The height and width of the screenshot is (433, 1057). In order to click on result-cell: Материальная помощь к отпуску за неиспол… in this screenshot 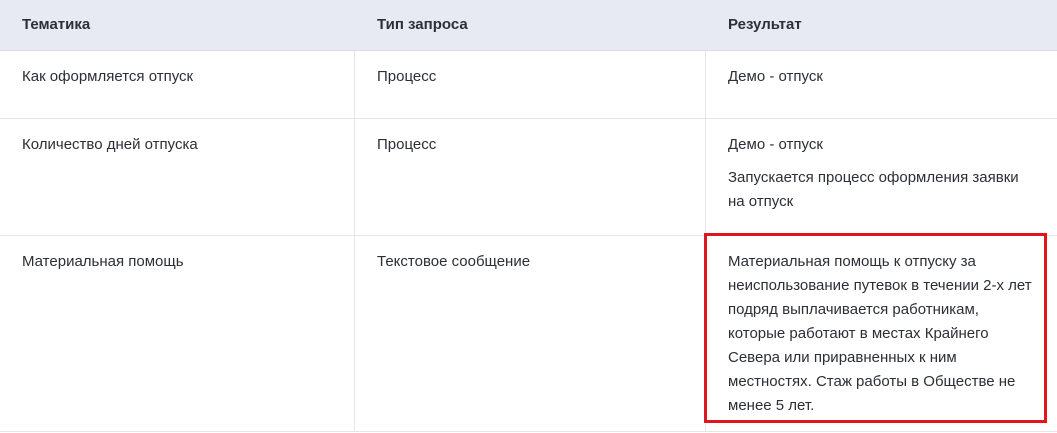, I will do `click(881, 333)`.